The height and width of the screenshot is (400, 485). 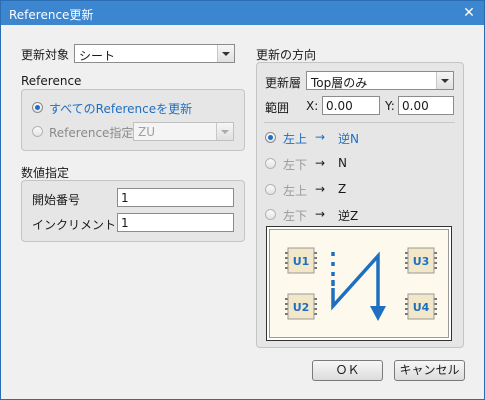 What do you see at coordinates (45, 173) in the screenshot?
I see `numbering-heading: 数値指定` at bounding box center [45, 173].